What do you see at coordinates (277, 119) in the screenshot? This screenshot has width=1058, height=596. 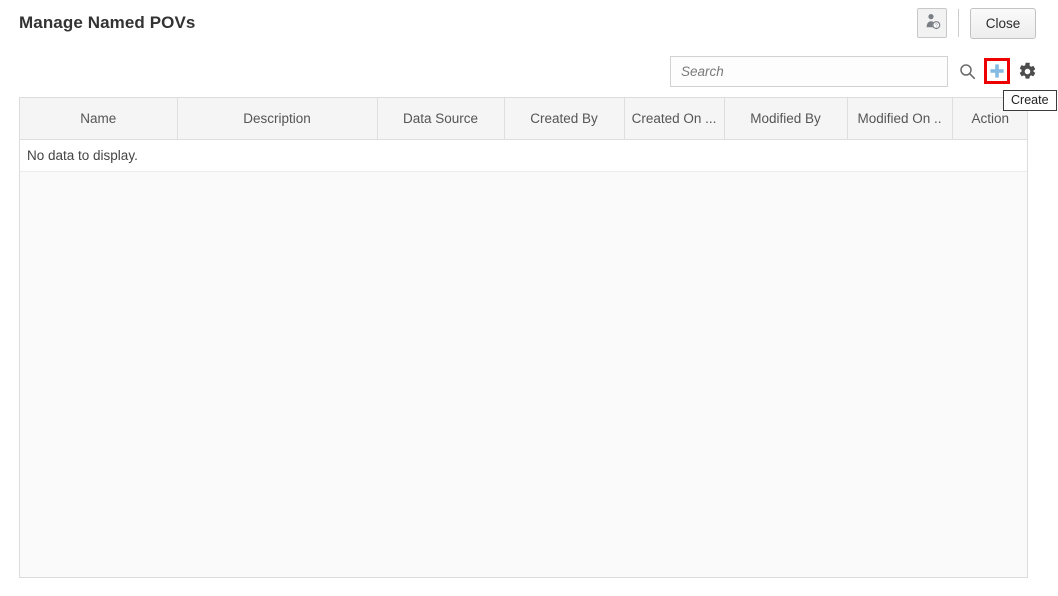 I see `column-header-description: Description` at bounding box center [277, 119].